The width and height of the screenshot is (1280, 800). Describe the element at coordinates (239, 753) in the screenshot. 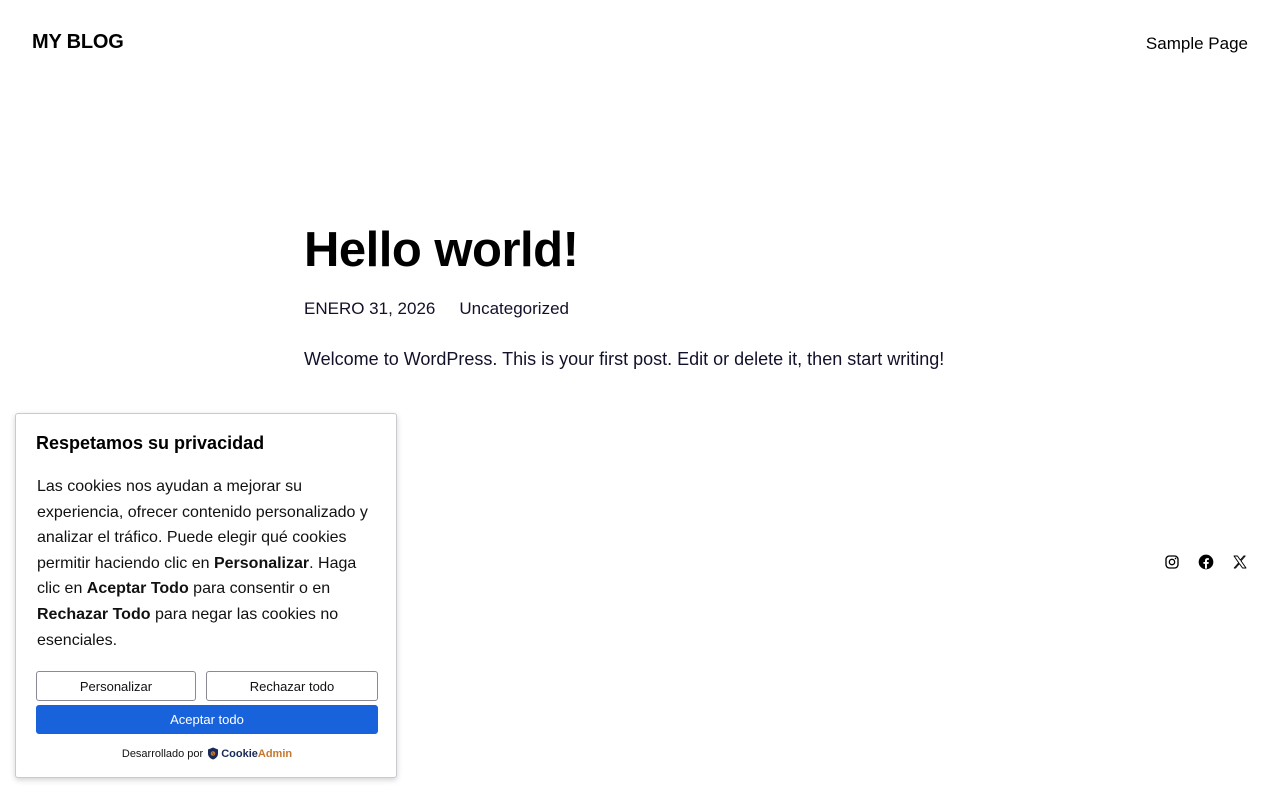

I see `brand-part-1: Cookie` at that location.